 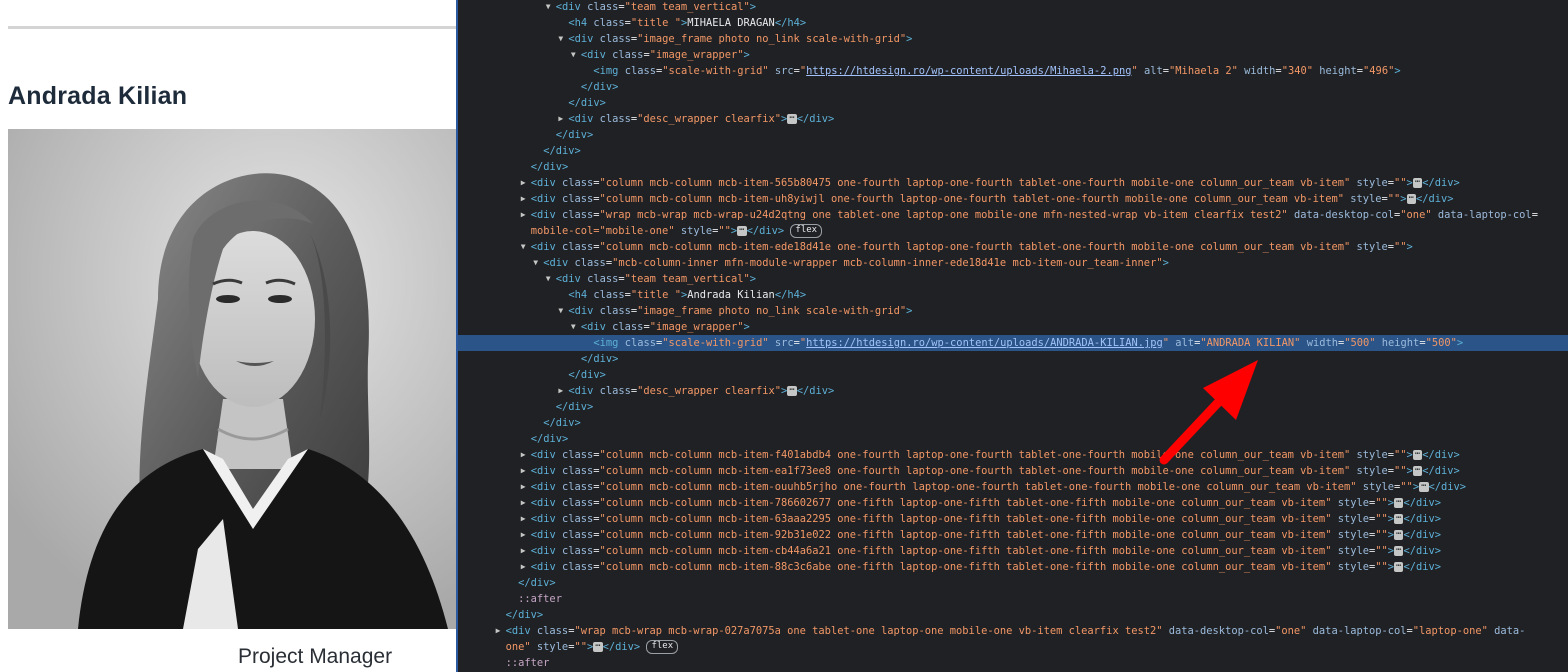 I want to click on dom-node-line: <h4 class="title ">Andrada Kilian</h4>, so click(x=1013, y=295).